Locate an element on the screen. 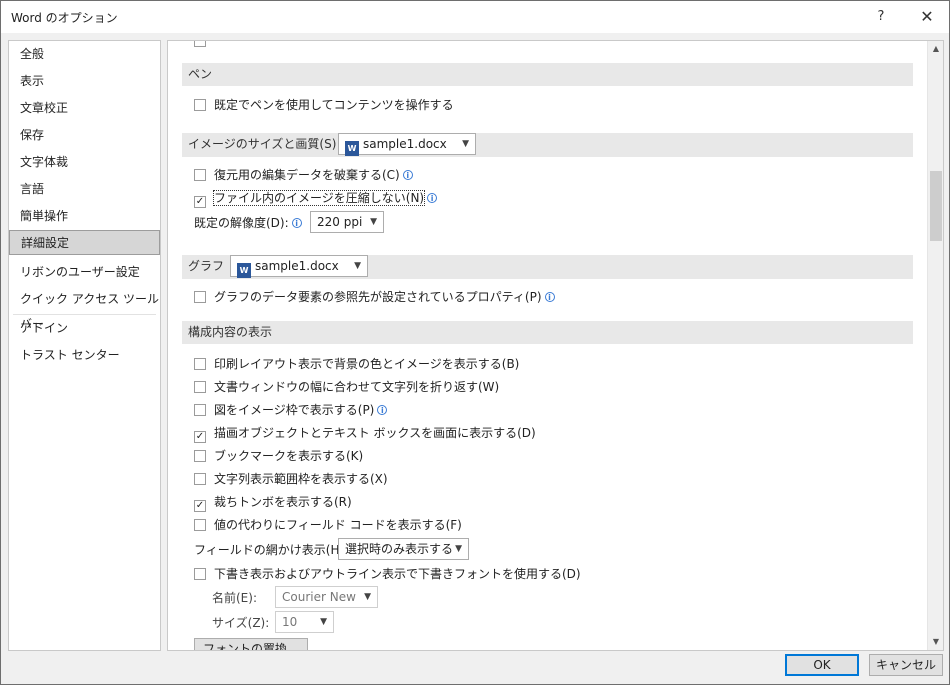  nav-item-advanced: 詳細設定 is located at coordinates (84, 242).